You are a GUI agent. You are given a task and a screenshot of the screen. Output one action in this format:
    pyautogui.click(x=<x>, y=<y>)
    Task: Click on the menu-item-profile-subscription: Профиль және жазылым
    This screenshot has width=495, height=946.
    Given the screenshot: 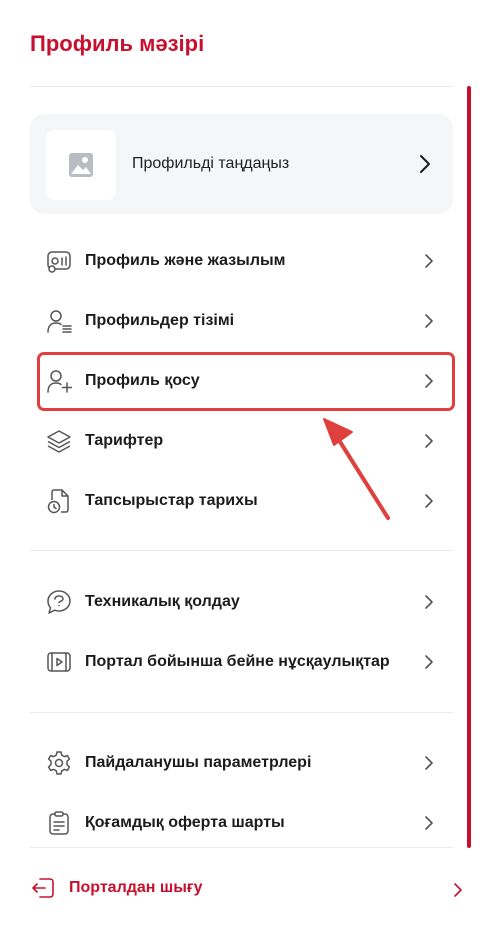 What is the action you would take?
    pyautogui.click(x=241, y=261)
    